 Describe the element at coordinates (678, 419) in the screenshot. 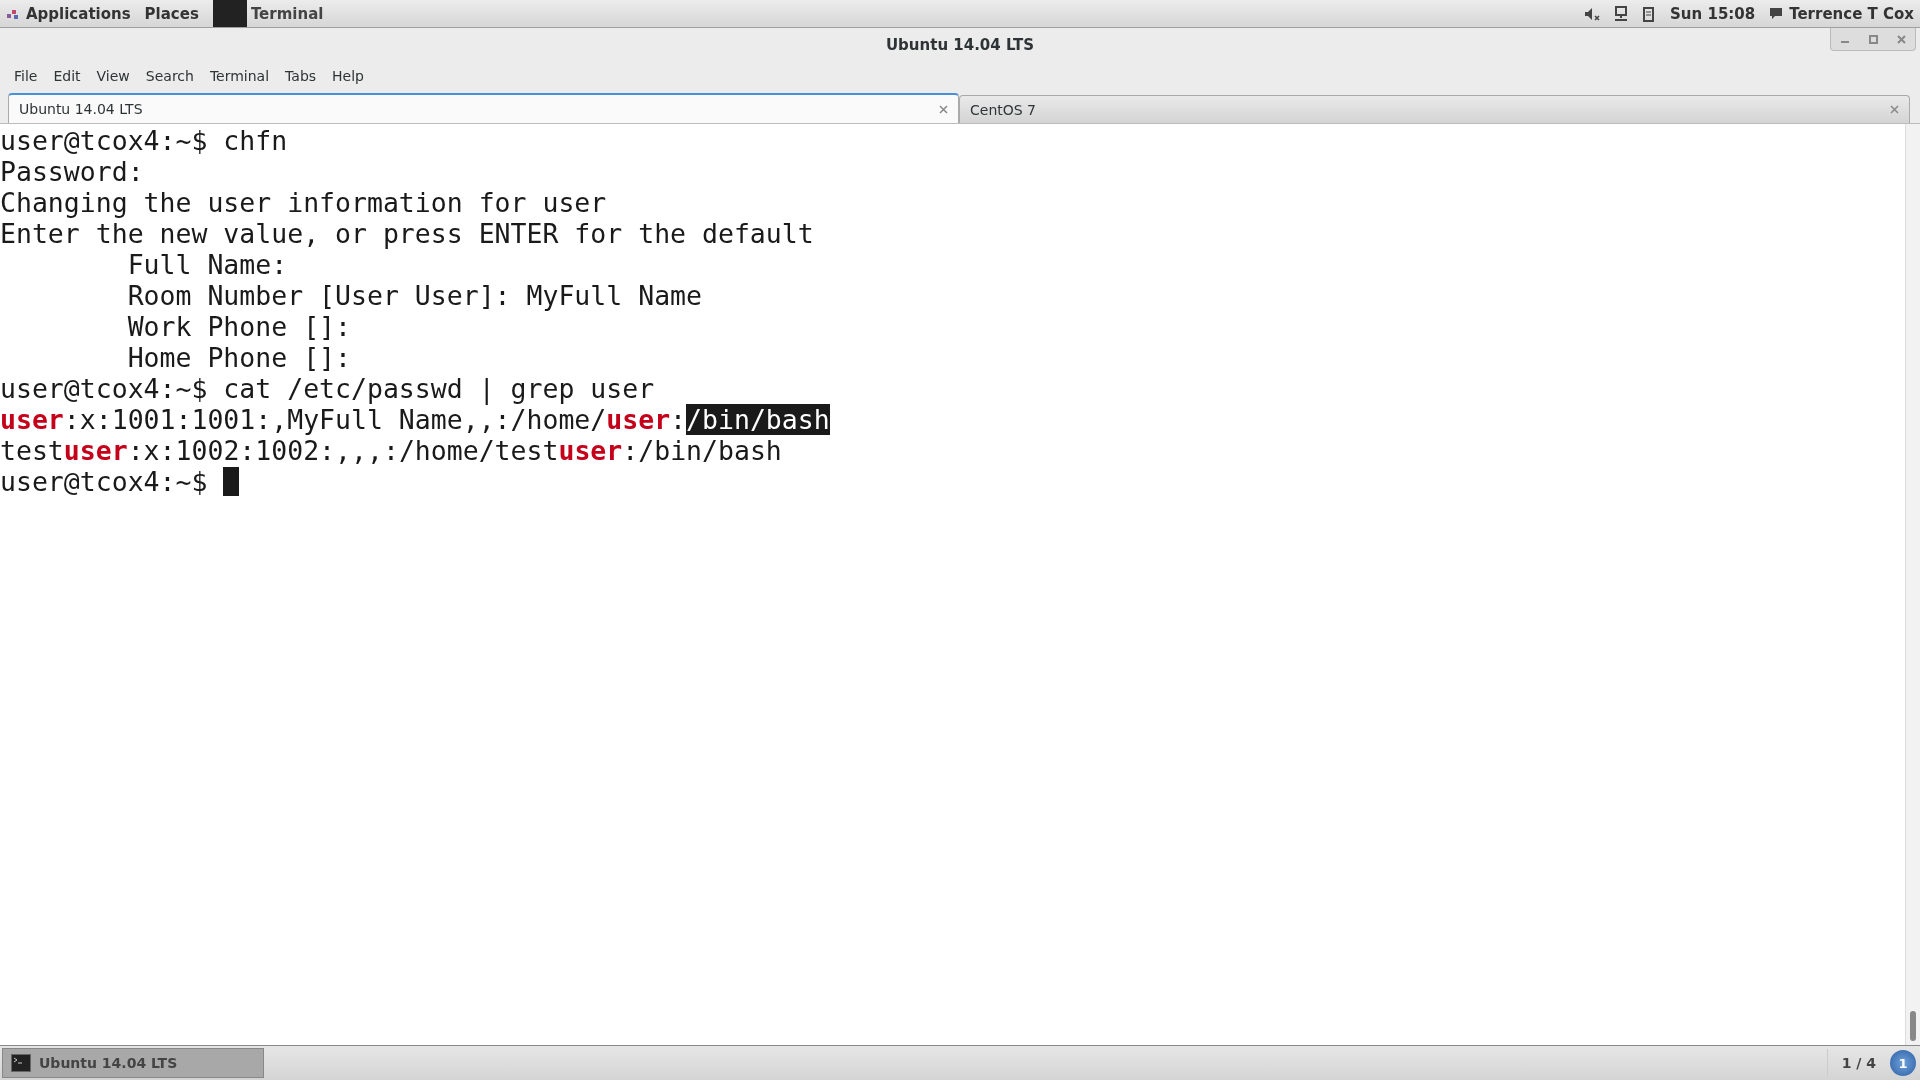

I see `terminal-text: :` at that location.